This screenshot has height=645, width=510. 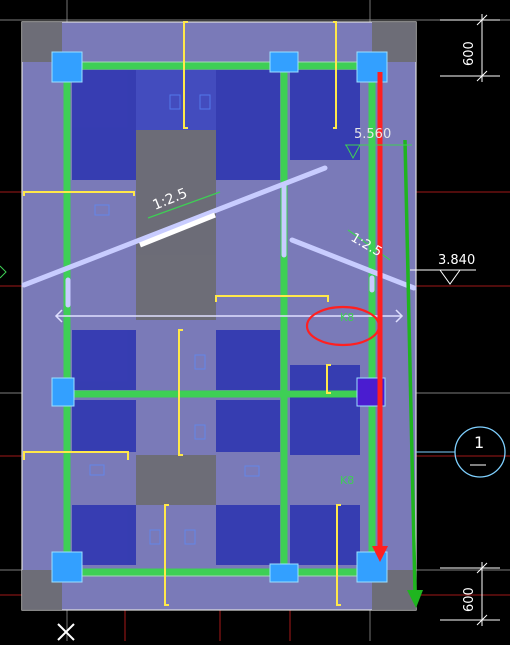 I want to click on elevation-marker-mid: 3.840, so click(x=443, y=269).